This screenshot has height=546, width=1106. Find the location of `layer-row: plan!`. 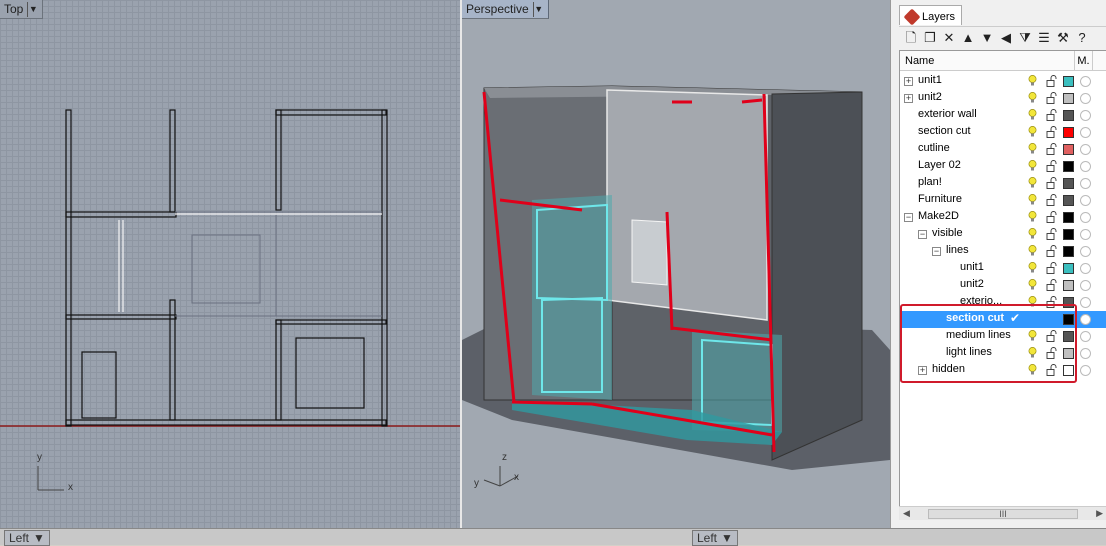

layer-row: plan! is located at coordinates (1003, 183).